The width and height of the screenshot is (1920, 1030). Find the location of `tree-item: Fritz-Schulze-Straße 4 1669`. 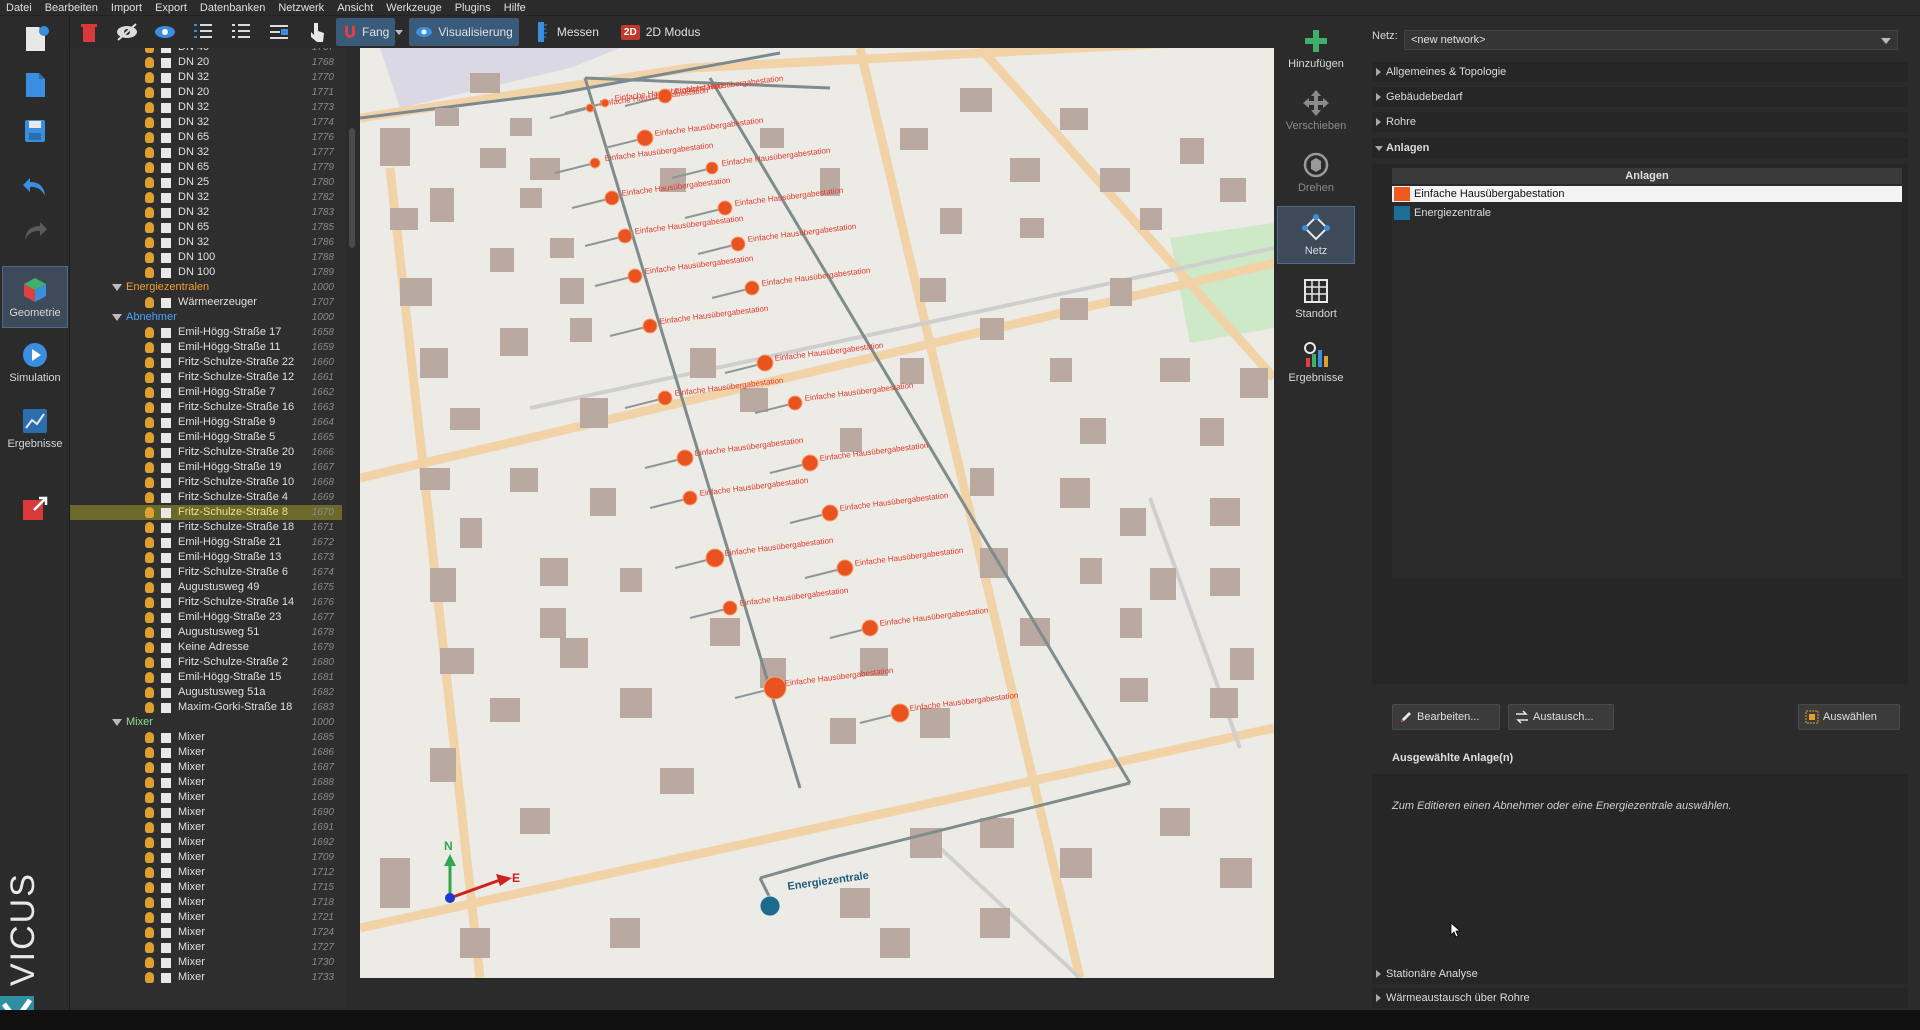

tree-item: Fritz-Schulze-Straße 4 1669 is located at coordinates (206, 497).